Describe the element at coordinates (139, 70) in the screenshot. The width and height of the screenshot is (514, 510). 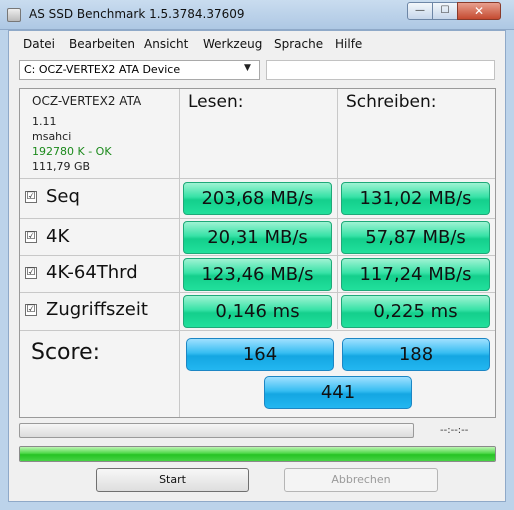
I see `device-dropdown: C: OCZ-VERTEX2 ATA Device` at that location.